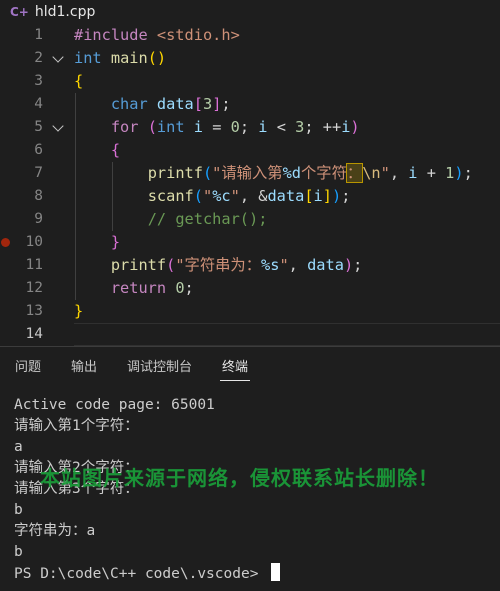 This screenshot has height=591, width=500. Describe the element at coordinates (38, 127) in the screenshot. I see `line-number: 5` at that location.